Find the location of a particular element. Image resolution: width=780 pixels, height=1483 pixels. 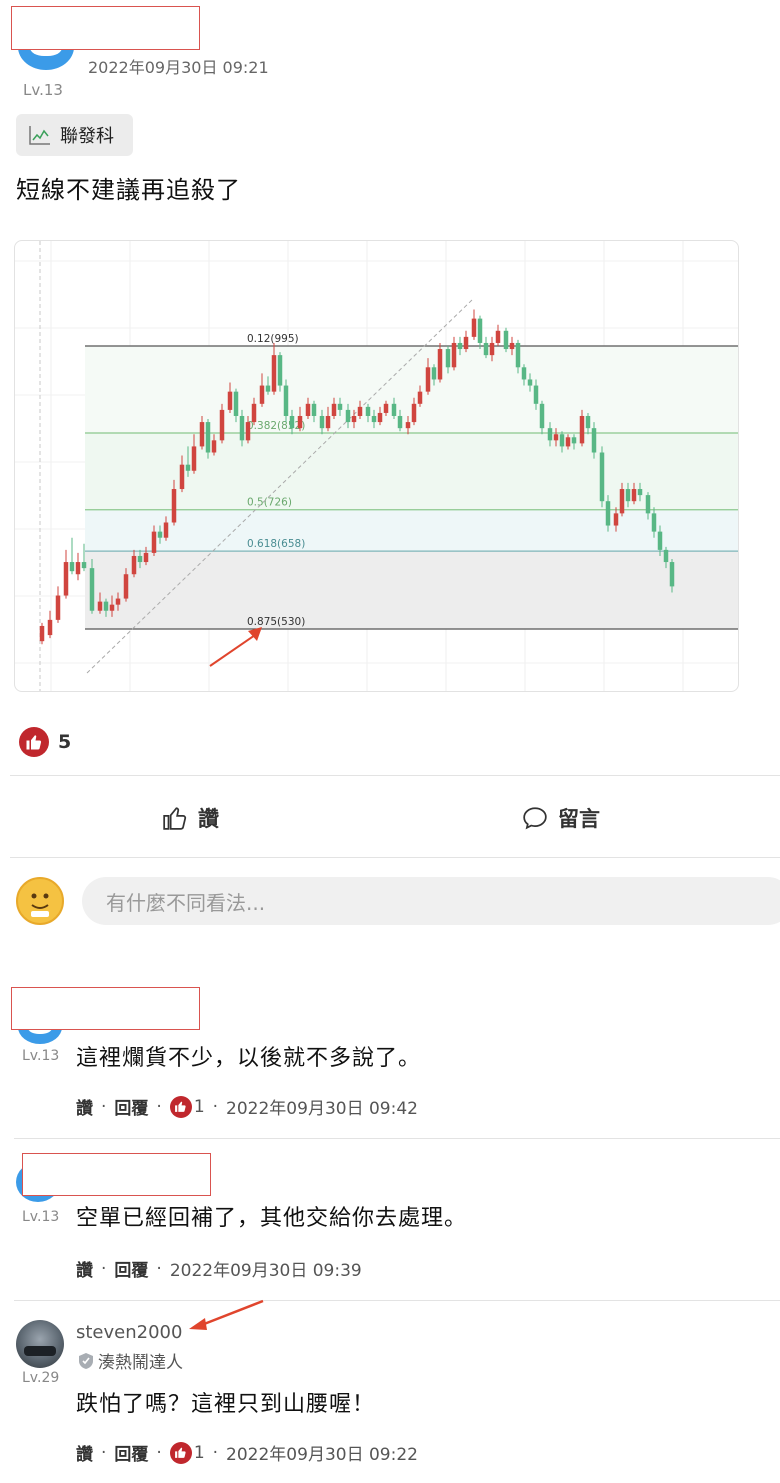

thumbs-up-icon is located at coordinates (175, 818).